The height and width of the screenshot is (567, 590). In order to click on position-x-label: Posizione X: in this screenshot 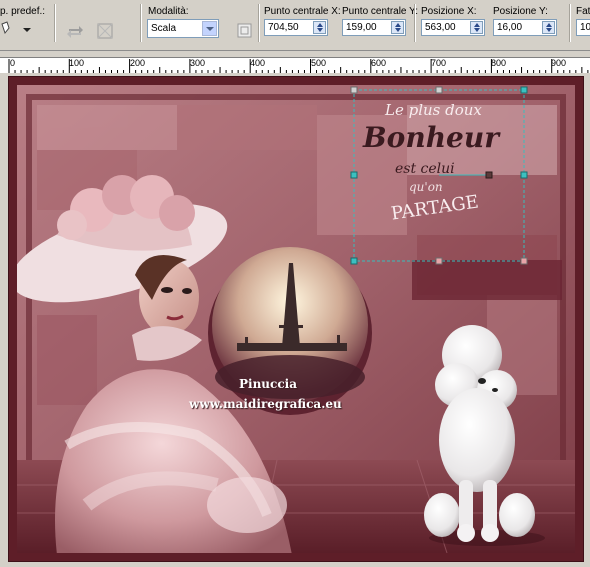, I will do `click(449, 11)`.